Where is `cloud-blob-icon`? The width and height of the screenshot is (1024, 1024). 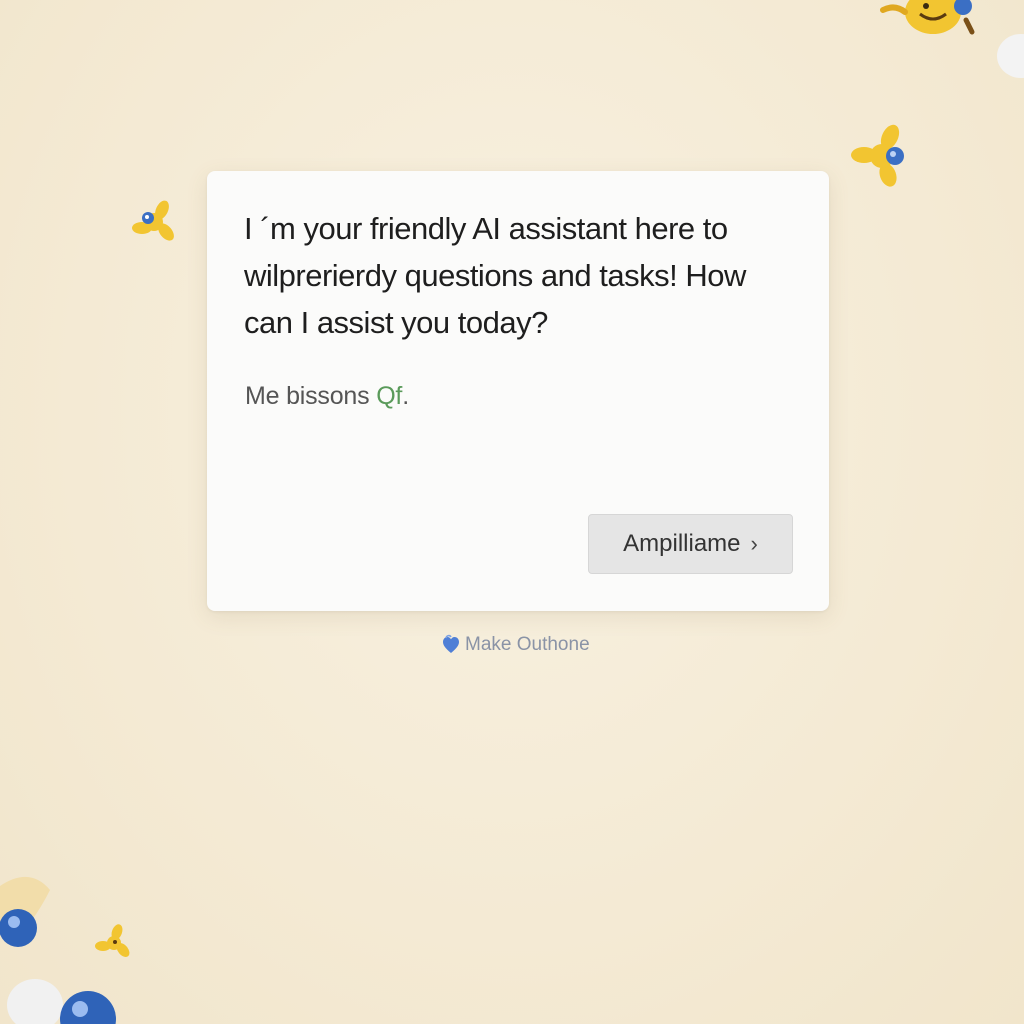
cloud-blob-icon is located at coordinates (1010, 56).